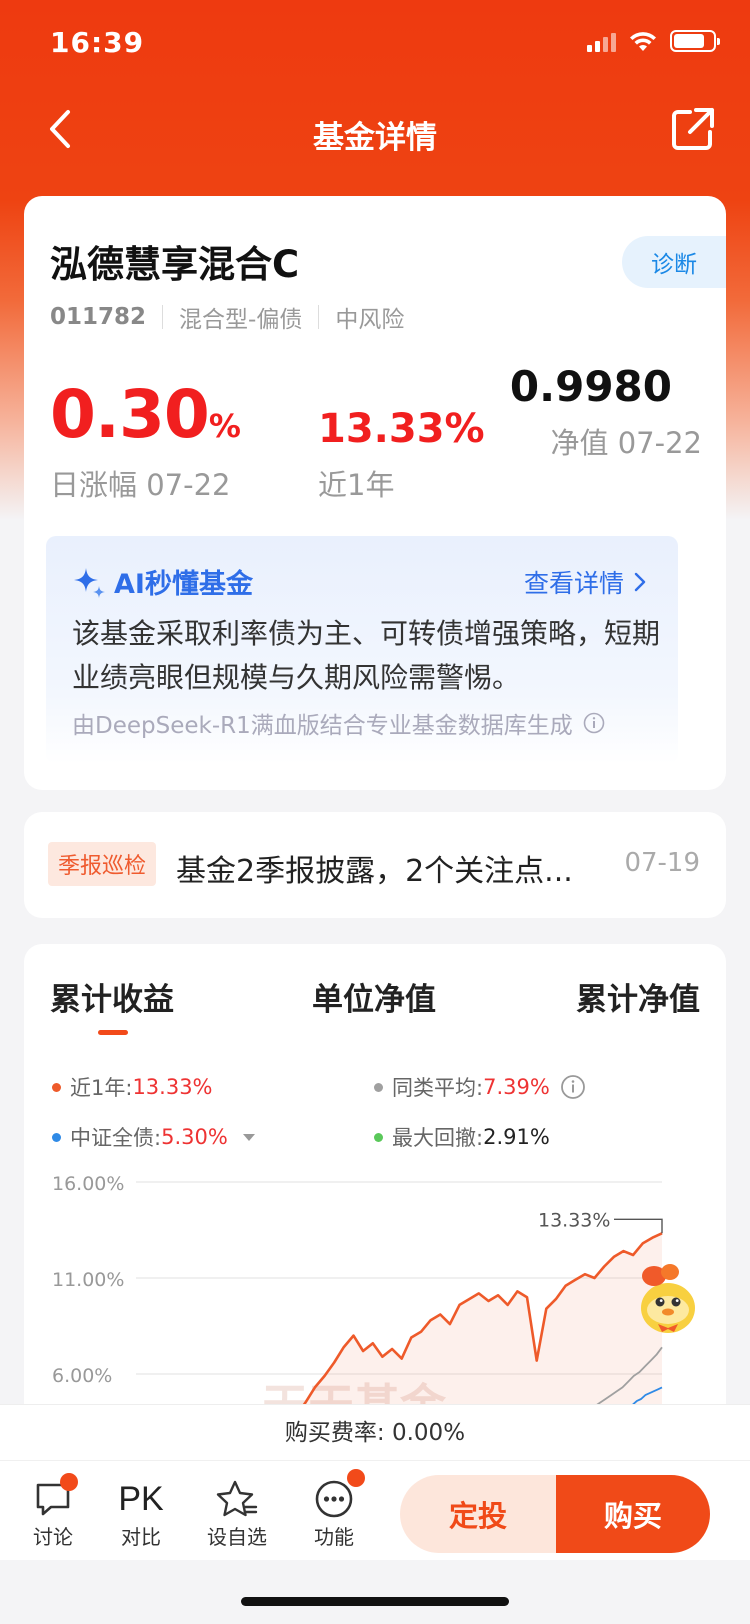  Describe the element at coordinates (140, 485) in the screenshot. I see `daily-change-label: 日涨幅 07-22` at that location.